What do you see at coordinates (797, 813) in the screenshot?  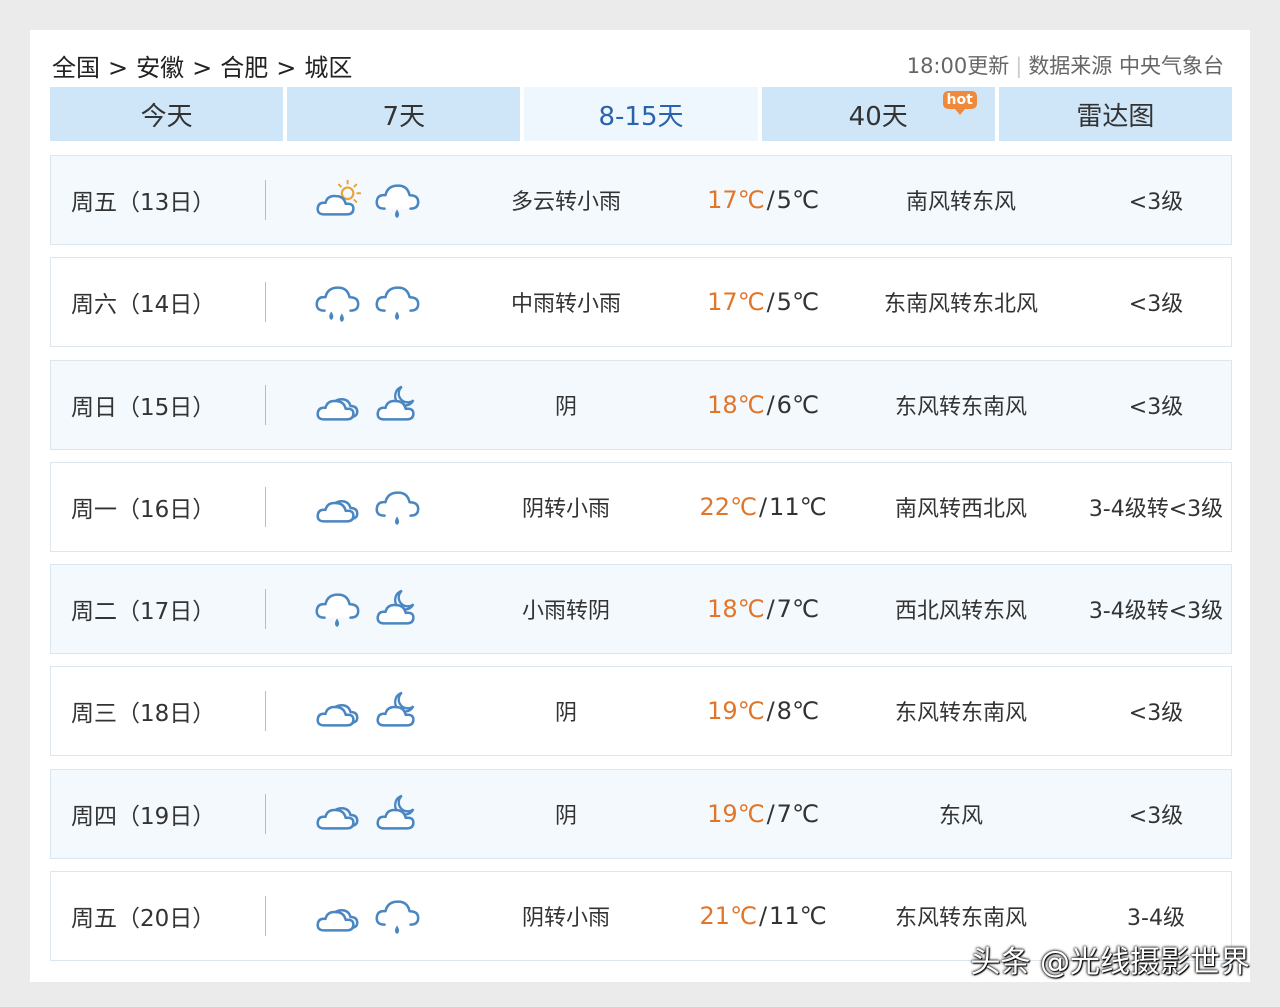 I see `low-temp: 7℃` at bounding box center [797, 813].